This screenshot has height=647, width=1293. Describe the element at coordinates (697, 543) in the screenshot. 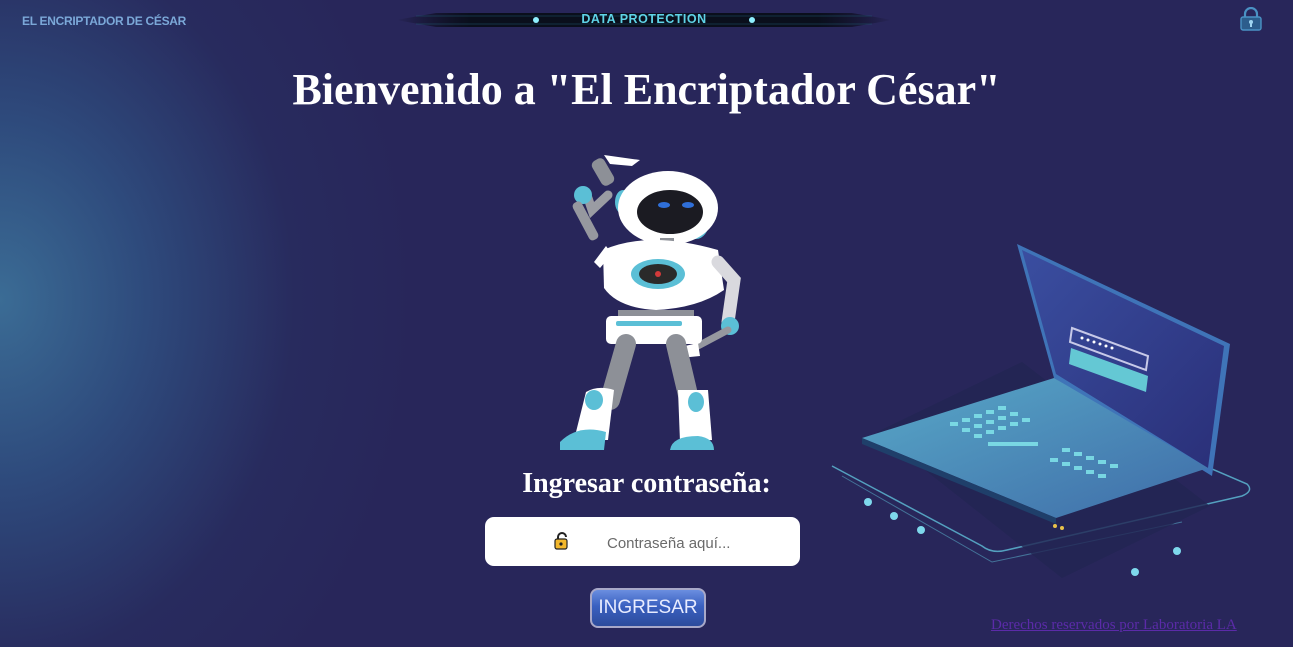

I see `password-input` at that location.